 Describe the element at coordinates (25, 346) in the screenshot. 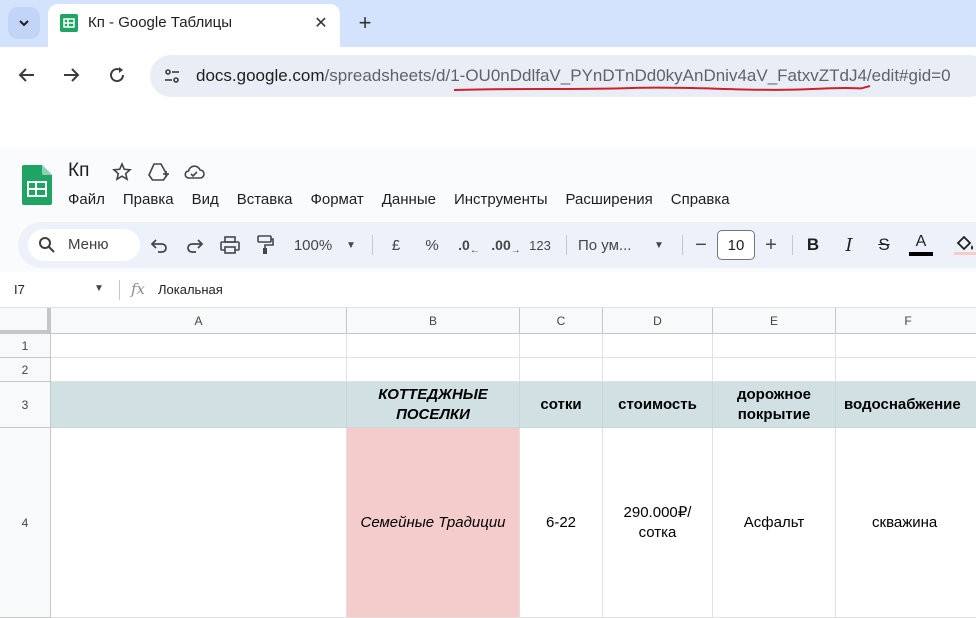

I see `row-header-1: 1` at that location.